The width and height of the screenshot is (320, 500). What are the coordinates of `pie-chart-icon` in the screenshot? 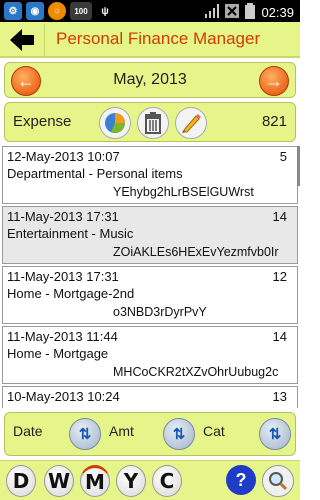 It's located at (115, 123).